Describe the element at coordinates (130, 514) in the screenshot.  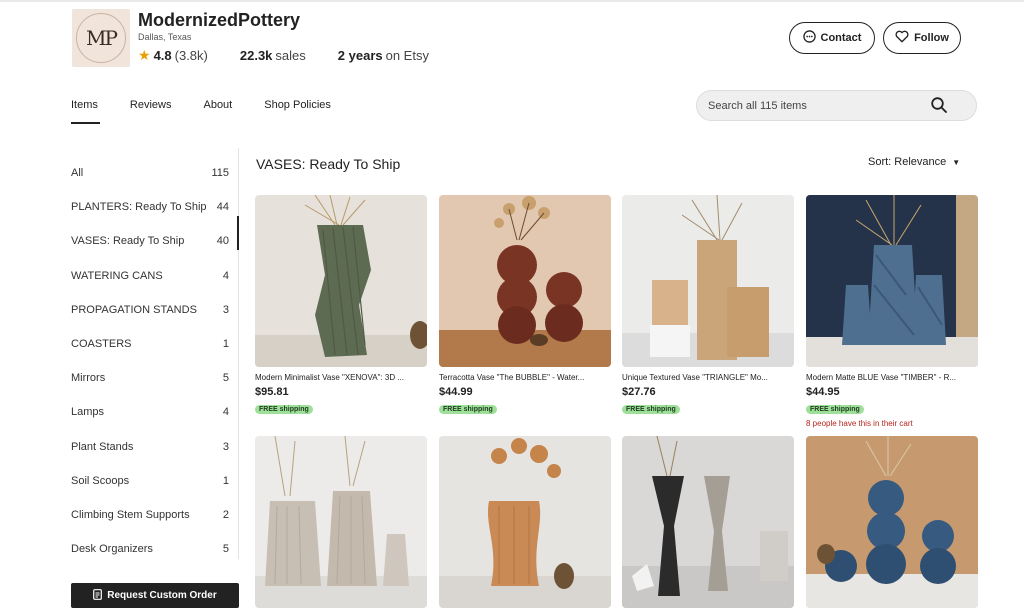
I see `sidebar-item-label: Climbing Stem Supports` at that location.